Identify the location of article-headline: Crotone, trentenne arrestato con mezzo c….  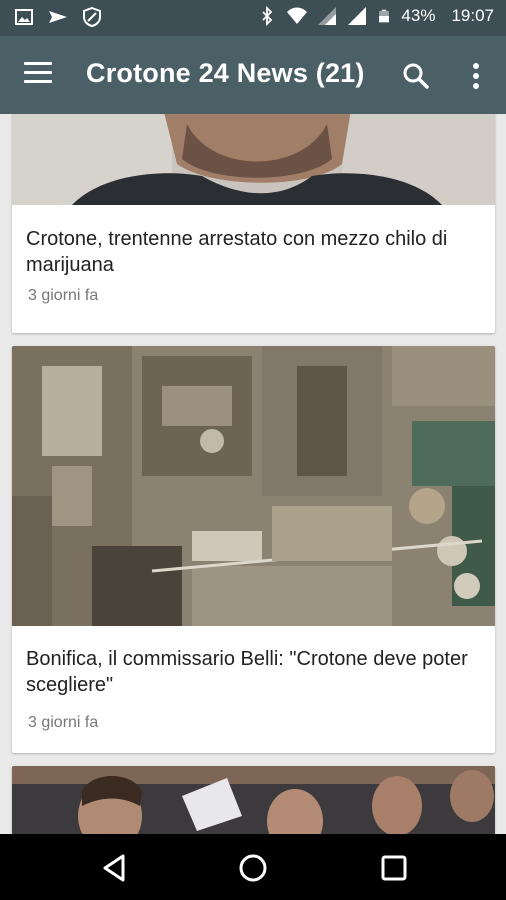
(253, 252).